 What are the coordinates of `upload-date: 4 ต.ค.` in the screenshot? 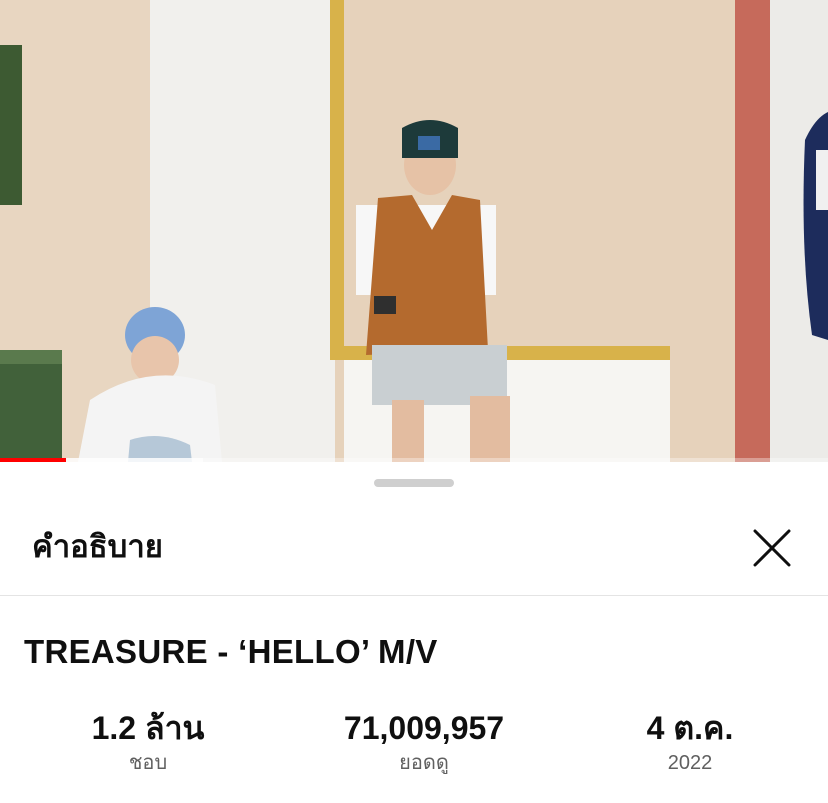 It's located at (690, 728).